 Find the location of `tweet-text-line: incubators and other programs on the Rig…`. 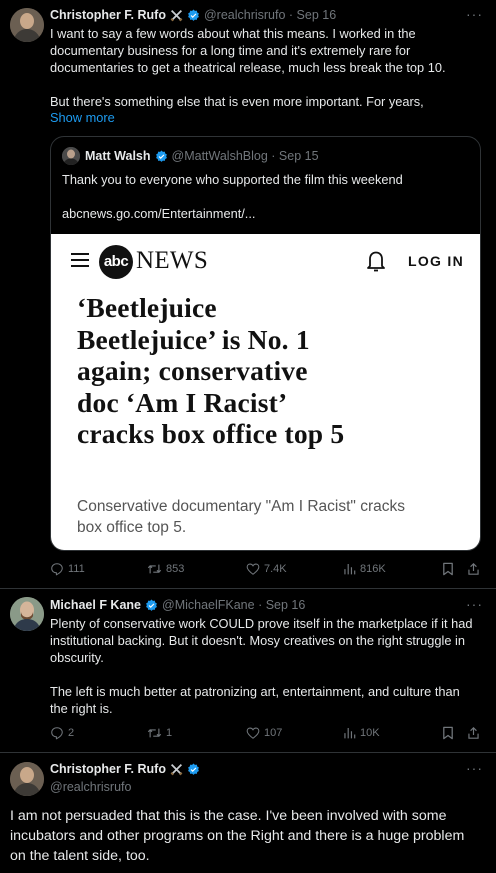

tweet-text-line: incubators and other programs on the Rig… is located at coordinates (237, 836).